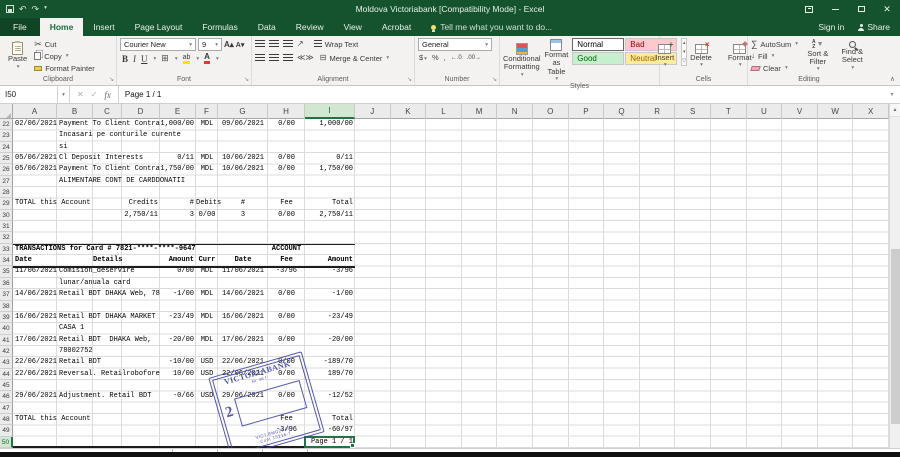 Image resolution: width=900 pixels, height=457 pixels. Describe the element at coordinates (186, 59) in the screenshot. I see `fill-color-button: ab` at that location.